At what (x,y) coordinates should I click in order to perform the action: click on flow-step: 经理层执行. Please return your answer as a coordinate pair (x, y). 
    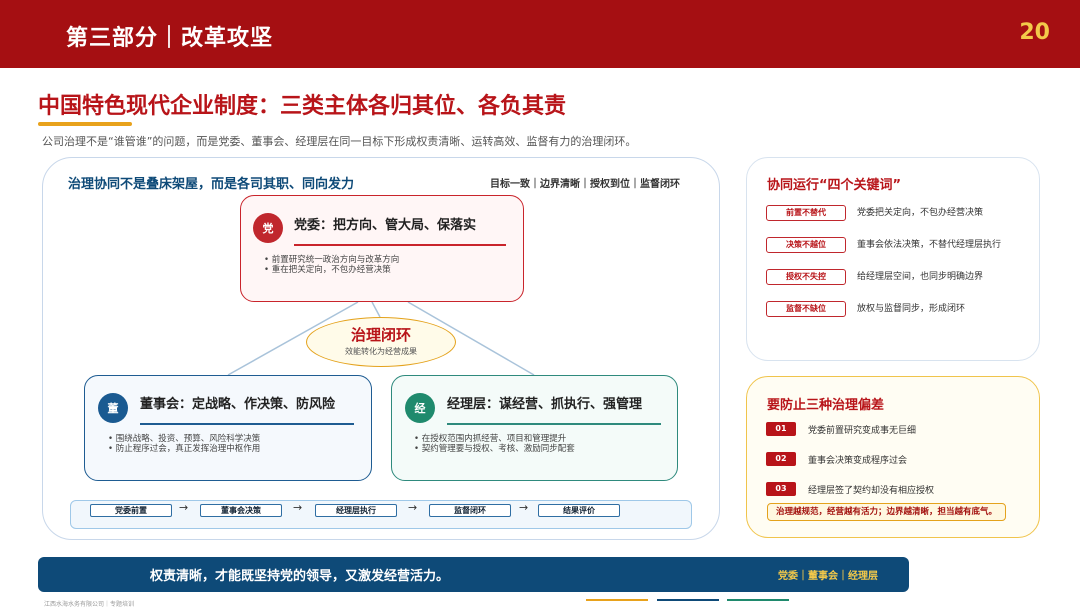
    Looking at the image, I should click on (356, 510).